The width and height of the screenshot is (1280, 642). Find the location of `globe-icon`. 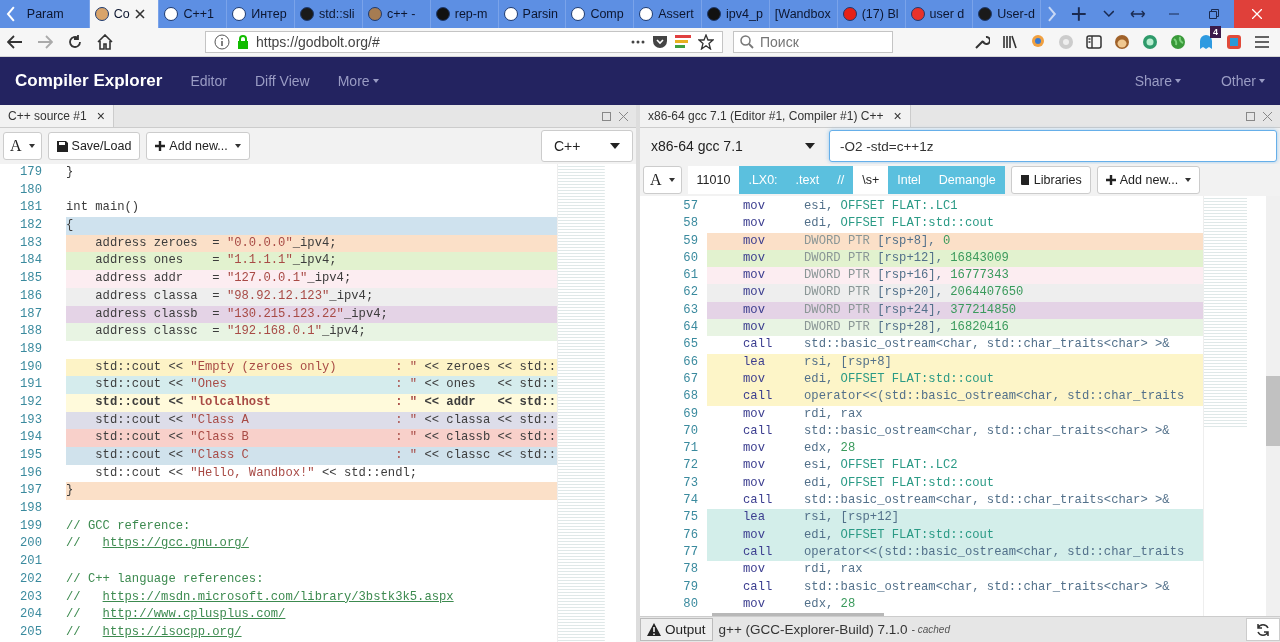

globe-icon is located at coordinates (1178, 42).